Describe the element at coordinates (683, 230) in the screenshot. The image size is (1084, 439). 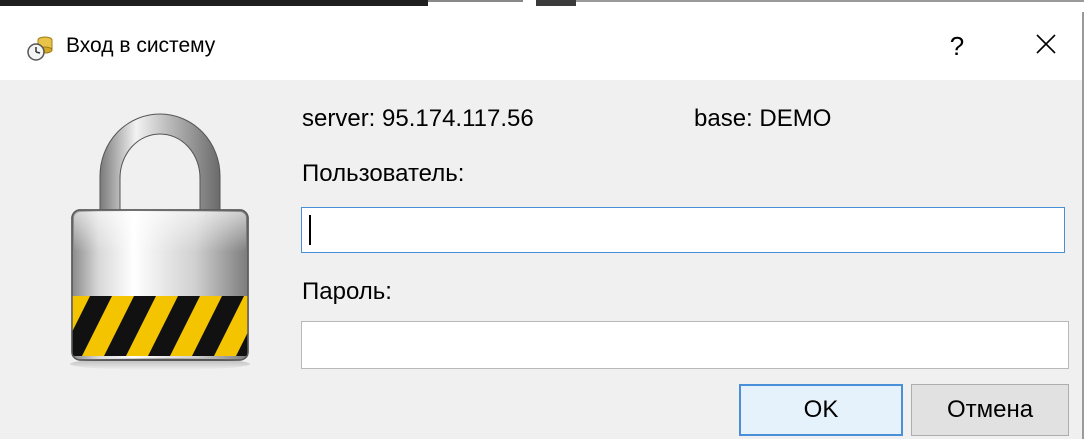
I see `user-input` at that location.